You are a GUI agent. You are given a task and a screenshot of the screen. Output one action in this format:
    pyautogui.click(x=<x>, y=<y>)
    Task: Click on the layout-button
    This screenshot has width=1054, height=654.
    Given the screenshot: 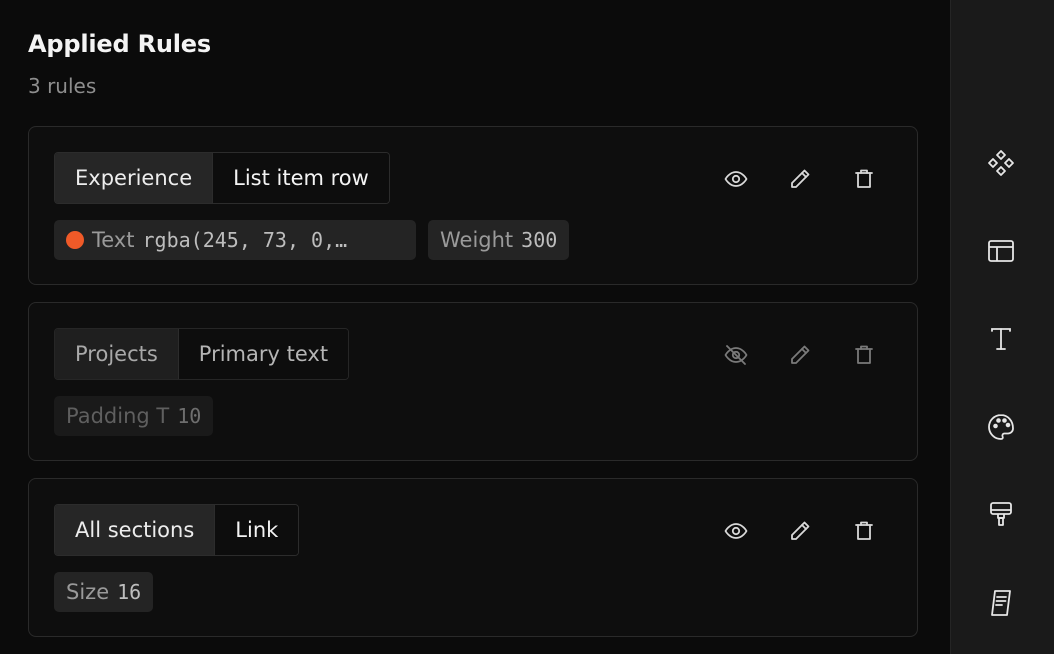 What is the action you would take?
    pyautogui.click(x=1001, y=251)
    